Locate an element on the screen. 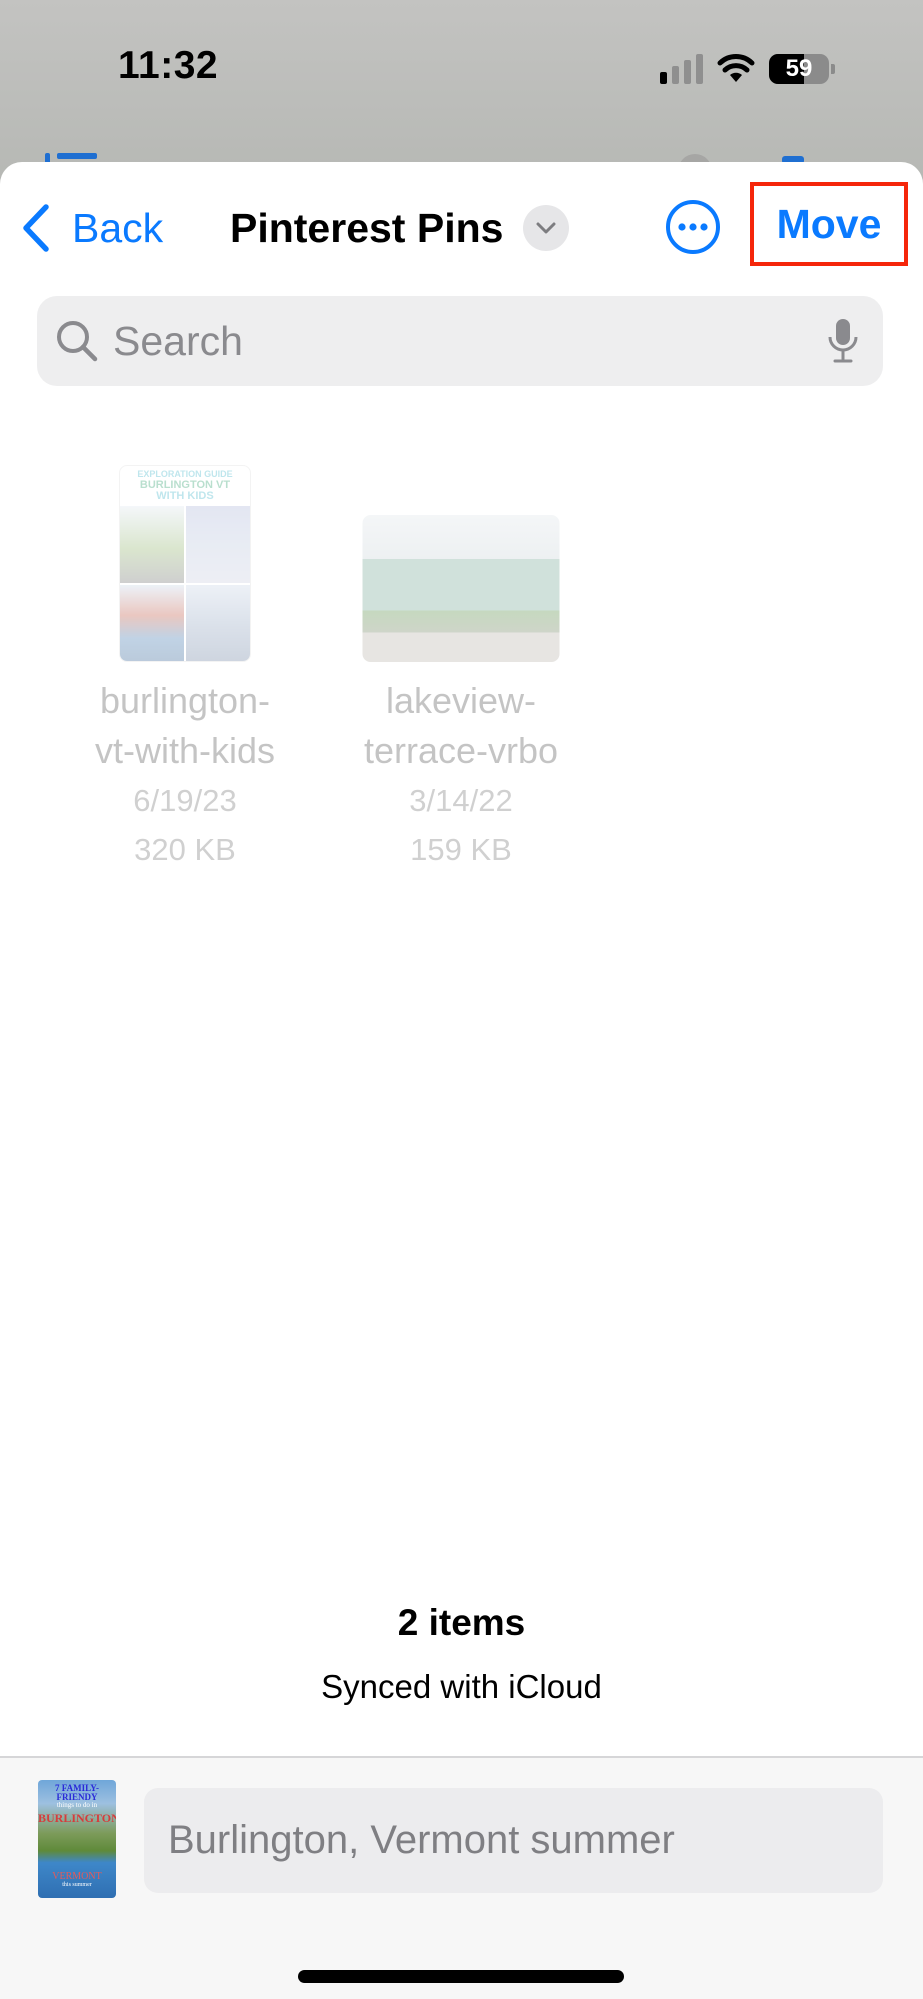 The width and height of the screenshot is (923, 1999). ellipsis-circle-icon is located at coordinates (693, 227).